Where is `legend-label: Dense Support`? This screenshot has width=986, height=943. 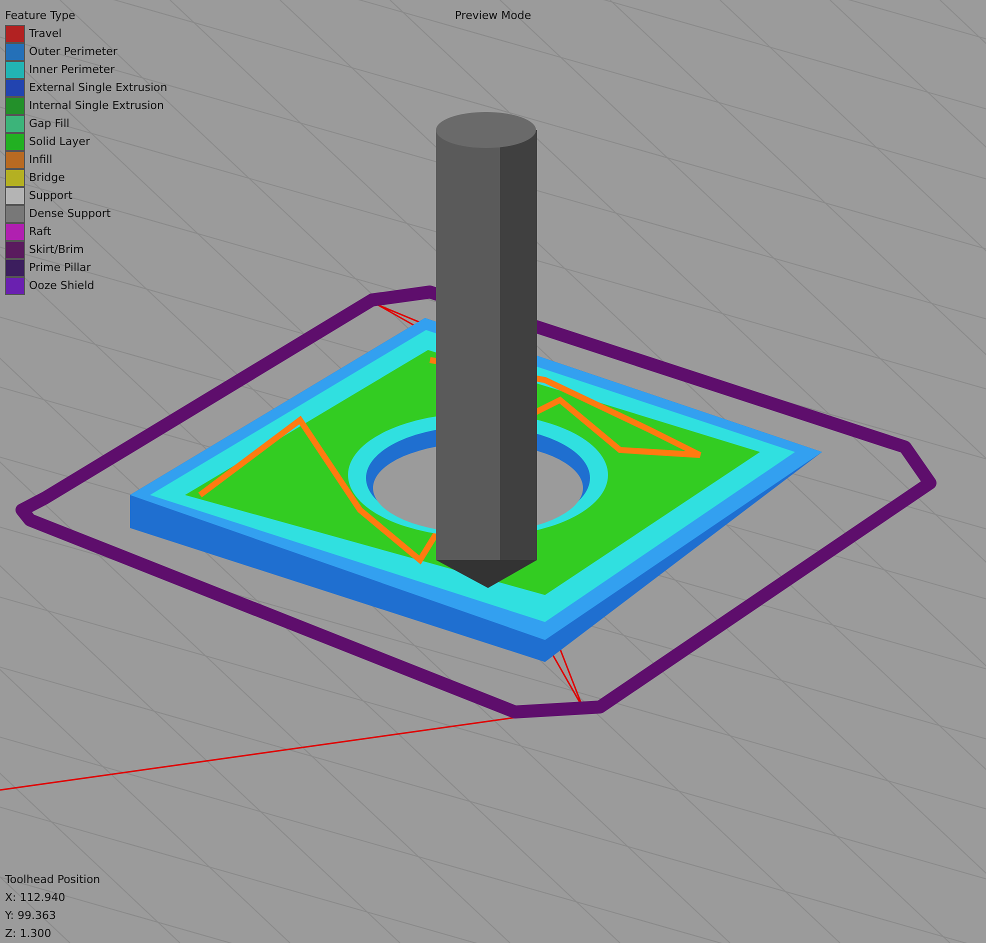 legend-label: Dense Support is located at coordinates (70, 214).